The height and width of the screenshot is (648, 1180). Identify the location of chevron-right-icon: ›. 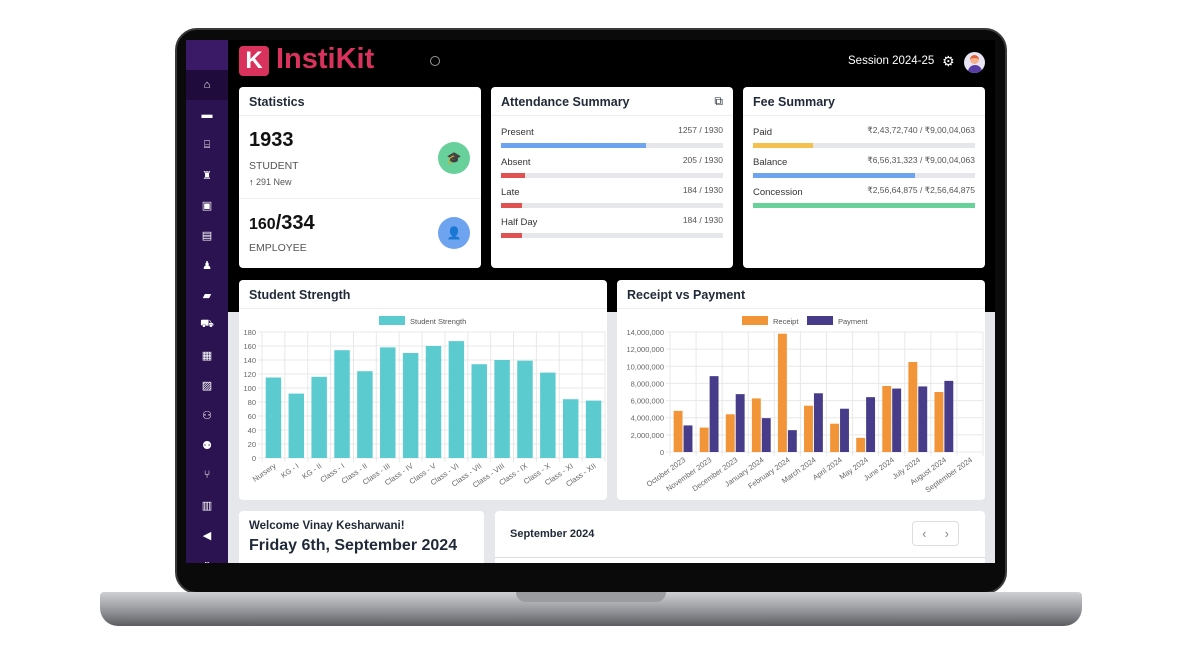
(947, 533).